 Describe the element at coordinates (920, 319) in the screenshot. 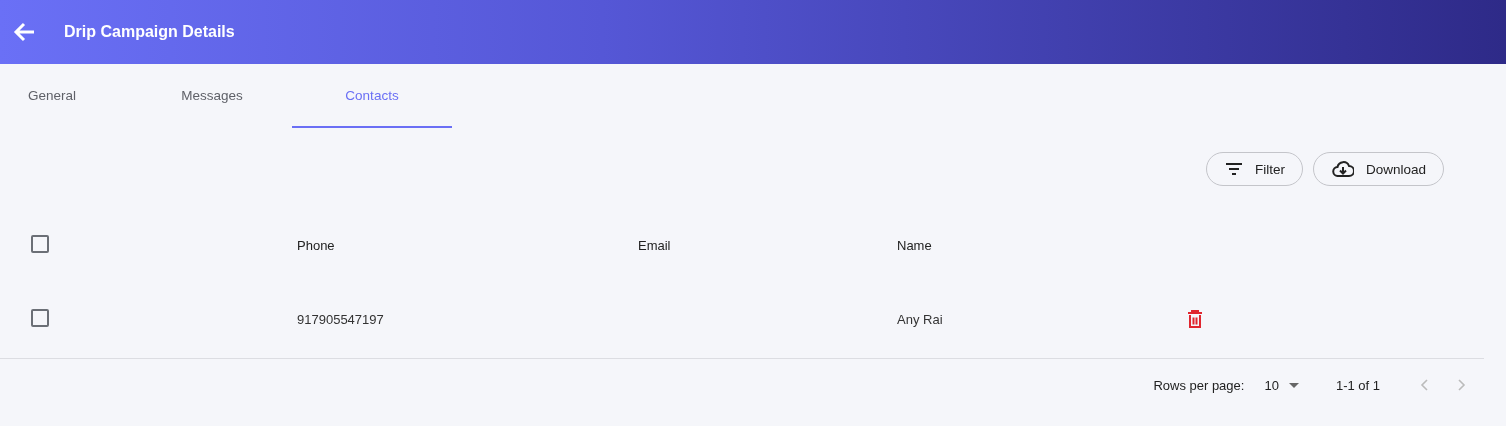

I see `table-cell: Any Rai` at that location.